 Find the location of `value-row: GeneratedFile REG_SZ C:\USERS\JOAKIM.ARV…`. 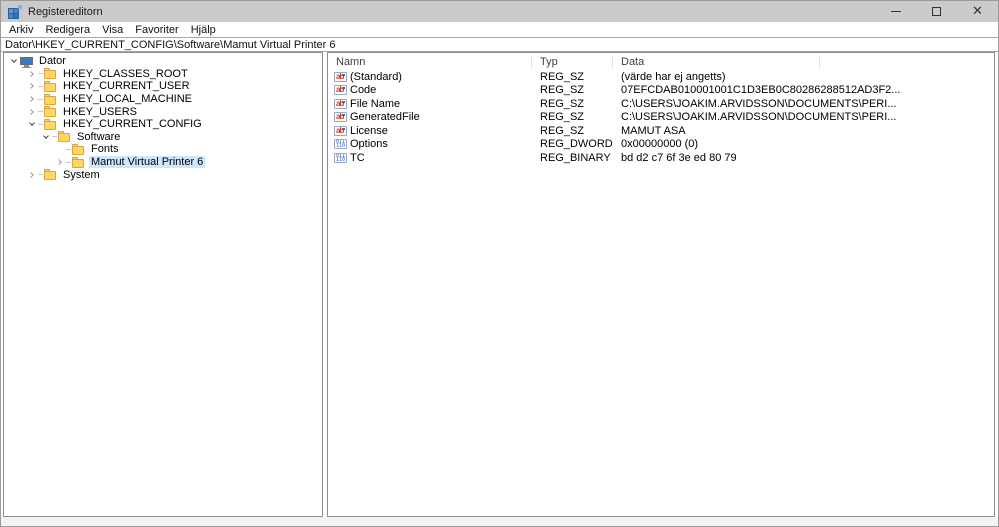

value-row: GeneratedFile REG_SZ C:\USERS\JOAKIM.ARV… is located at coordinates (661, 118).